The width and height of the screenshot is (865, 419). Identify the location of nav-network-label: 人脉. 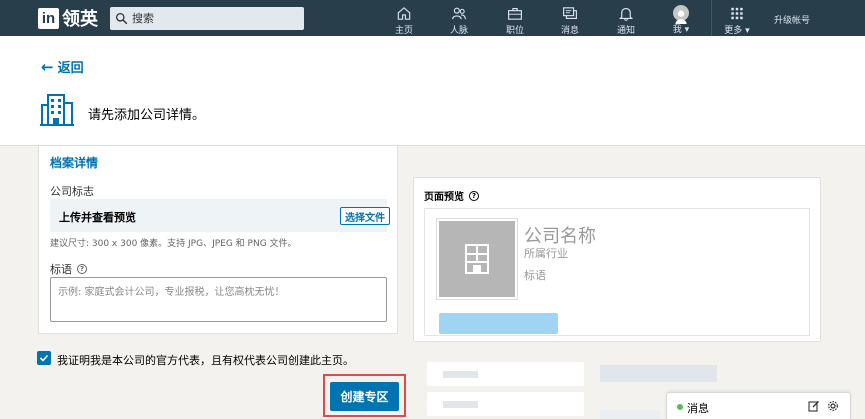
(458, 31).